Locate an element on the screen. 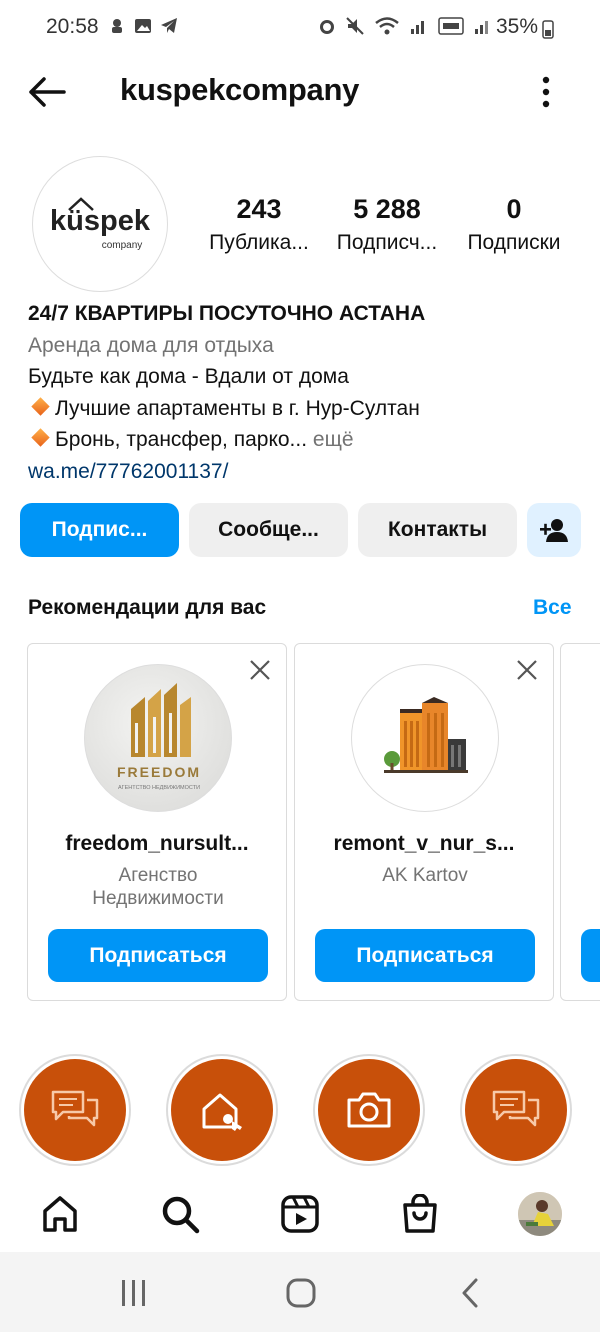  bio-line: Будьте как дома - Вдали от дома is located at coordinates (188, 376).